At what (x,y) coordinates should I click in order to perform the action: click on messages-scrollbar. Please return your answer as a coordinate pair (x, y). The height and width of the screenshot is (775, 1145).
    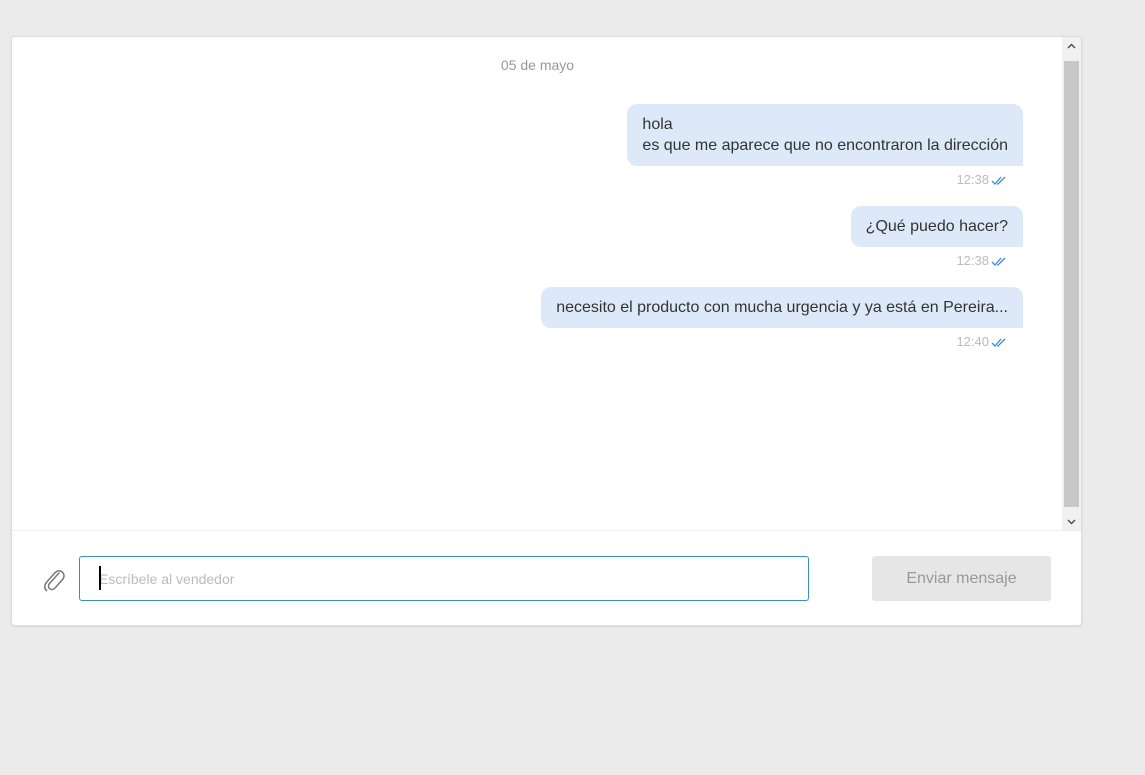
    Looking at the image, I should click on (1071, 283).